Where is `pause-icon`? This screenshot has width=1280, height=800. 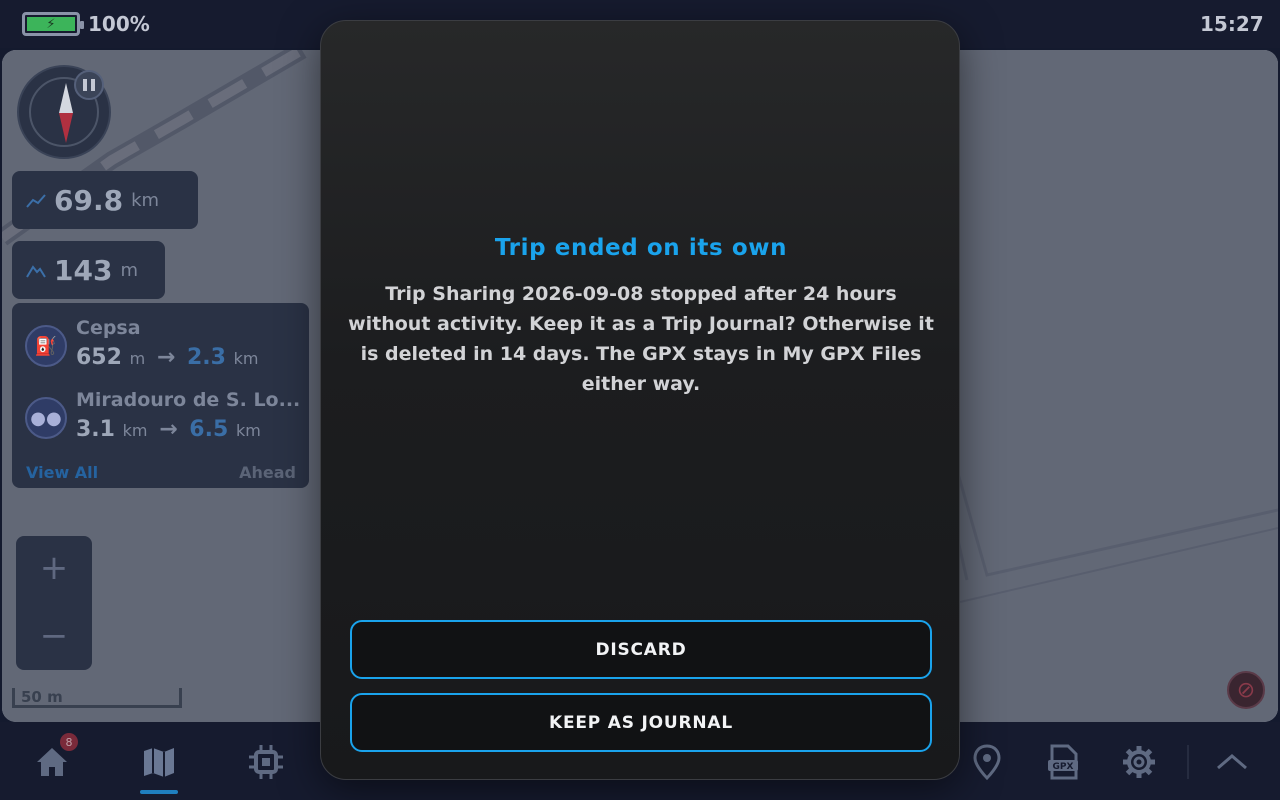
pause-icon is located at coordinates (85, 85).